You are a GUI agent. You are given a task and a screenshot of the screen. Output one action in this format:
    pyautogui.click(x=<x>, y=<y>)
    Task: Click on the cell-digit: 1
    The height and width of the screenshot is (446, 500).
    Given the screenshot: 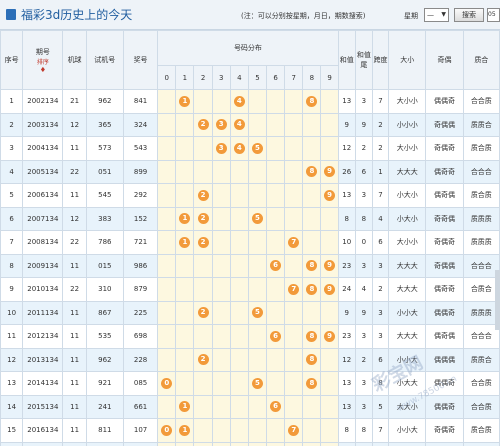 What is the action you would take?
    pyautogui.click(x=185, y=242)
    